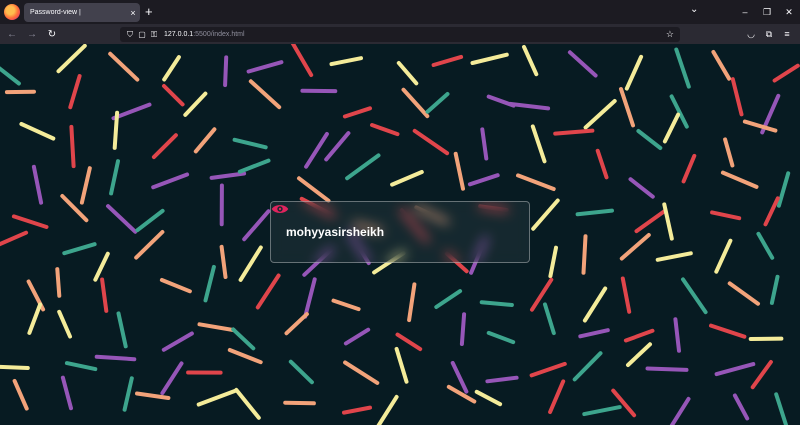 The image size is (800, 425). Describe the element at coordinates (745, 12) in the screenshot. I see `minimize-button: –` at that location.